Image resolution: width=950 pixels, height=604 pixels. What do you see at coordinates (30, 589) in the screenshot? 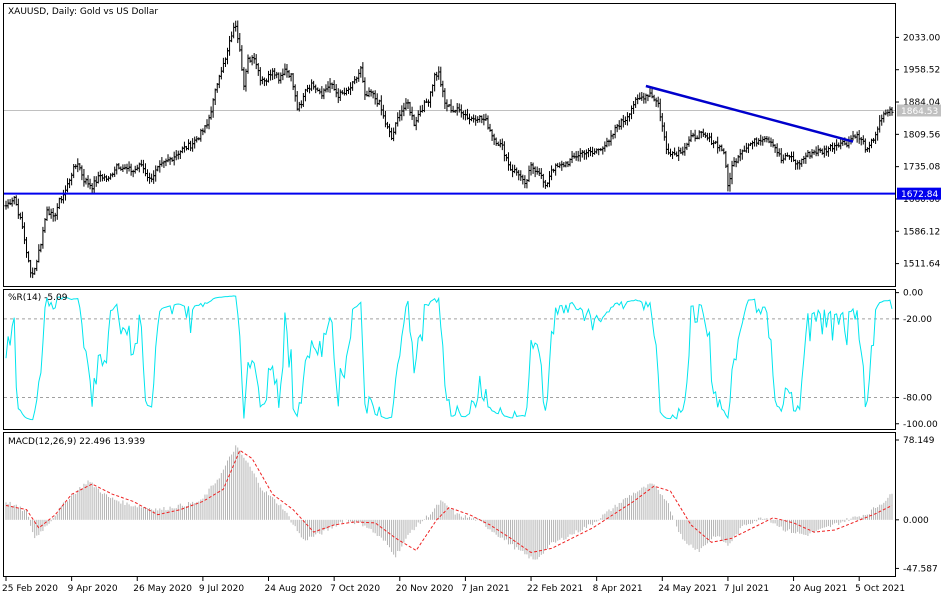
I see `xtick-label: 25 Feb 2020` at bounding box center [30, 589].